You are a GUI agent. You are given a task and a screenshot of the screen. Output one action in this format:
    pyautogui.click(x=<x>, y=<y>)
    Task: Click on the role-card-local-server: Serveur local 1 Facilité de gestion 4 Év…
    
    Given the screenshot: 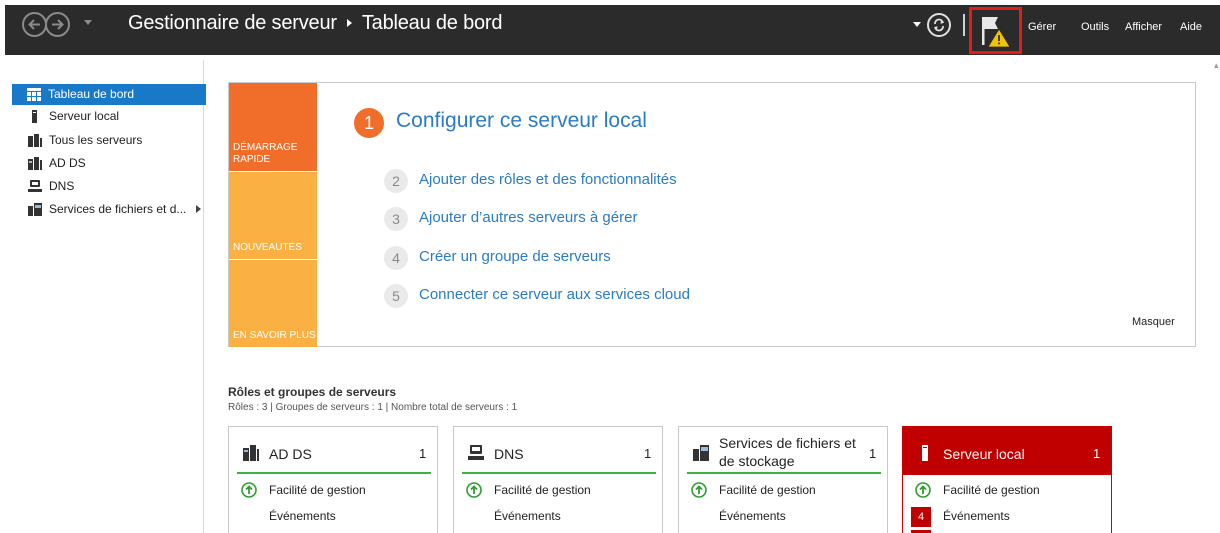 What is the action you would take?
    pyautogui.click(x=1007, y=479)
    